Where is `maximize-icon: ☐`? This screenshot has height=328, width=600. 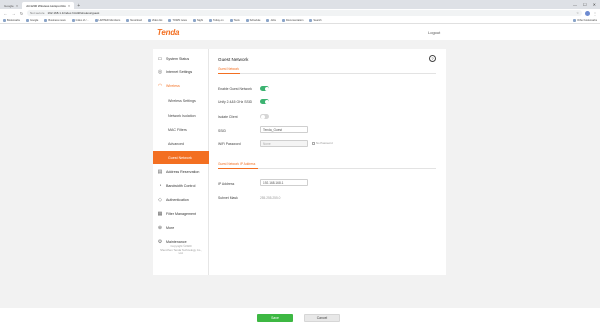 maximize-icon: ☐ is located at coordinates (585, 4).